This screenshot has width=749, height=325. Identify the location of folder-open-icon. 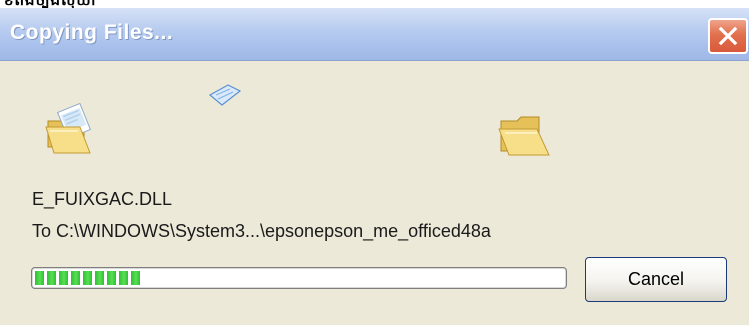
(524, 136).